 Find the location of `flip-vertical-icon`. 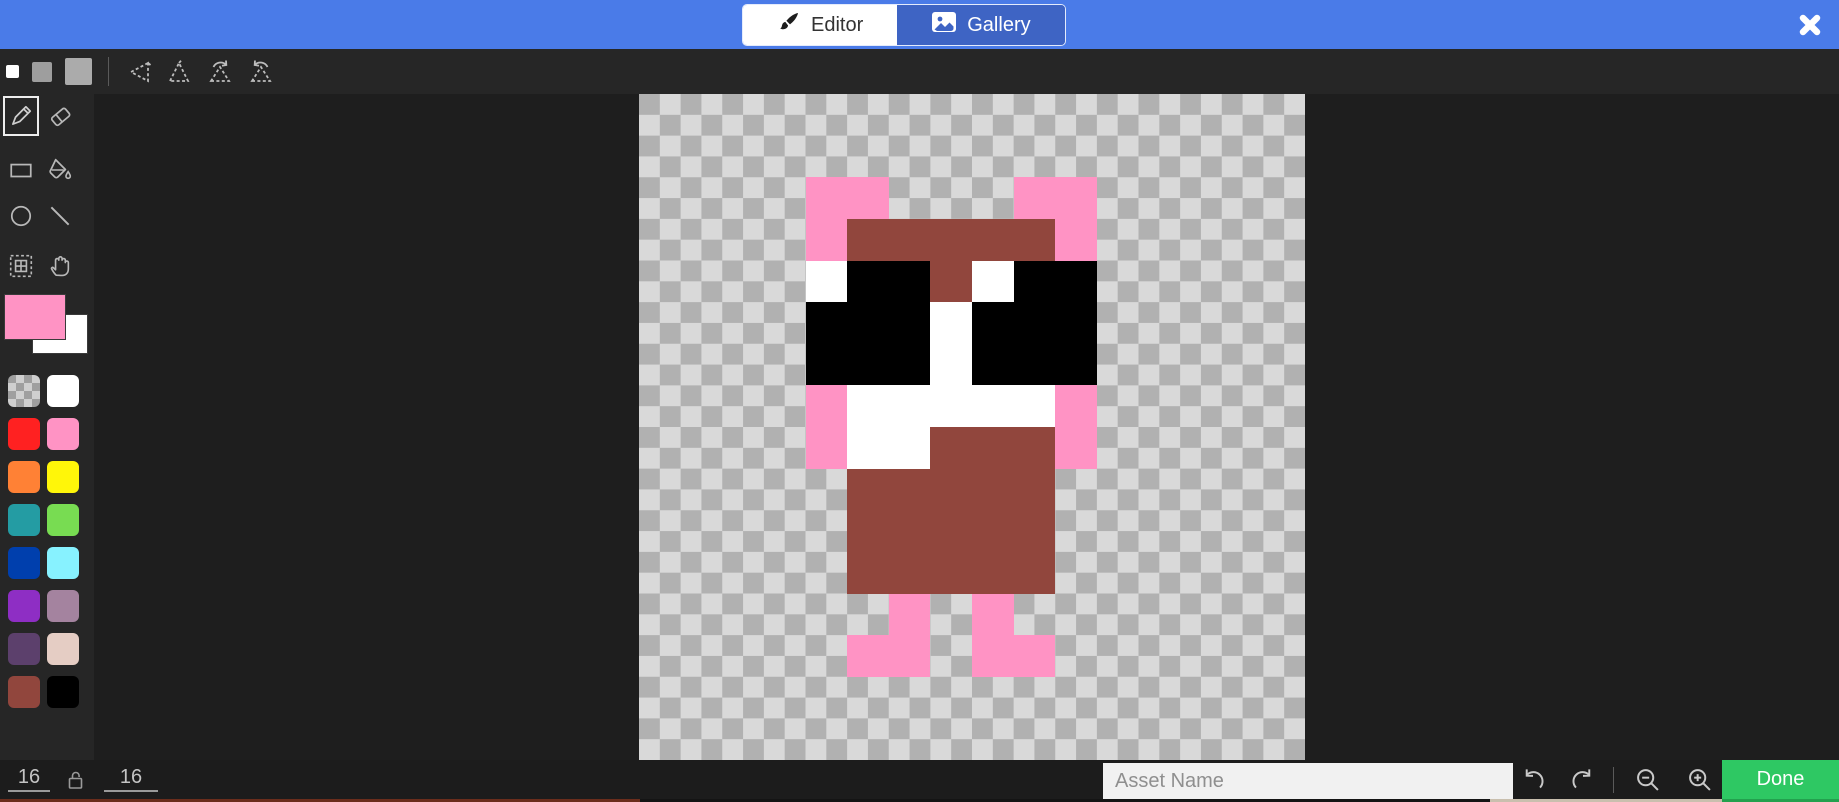

flip-vertical-icon is located at coordinates (179, 72).